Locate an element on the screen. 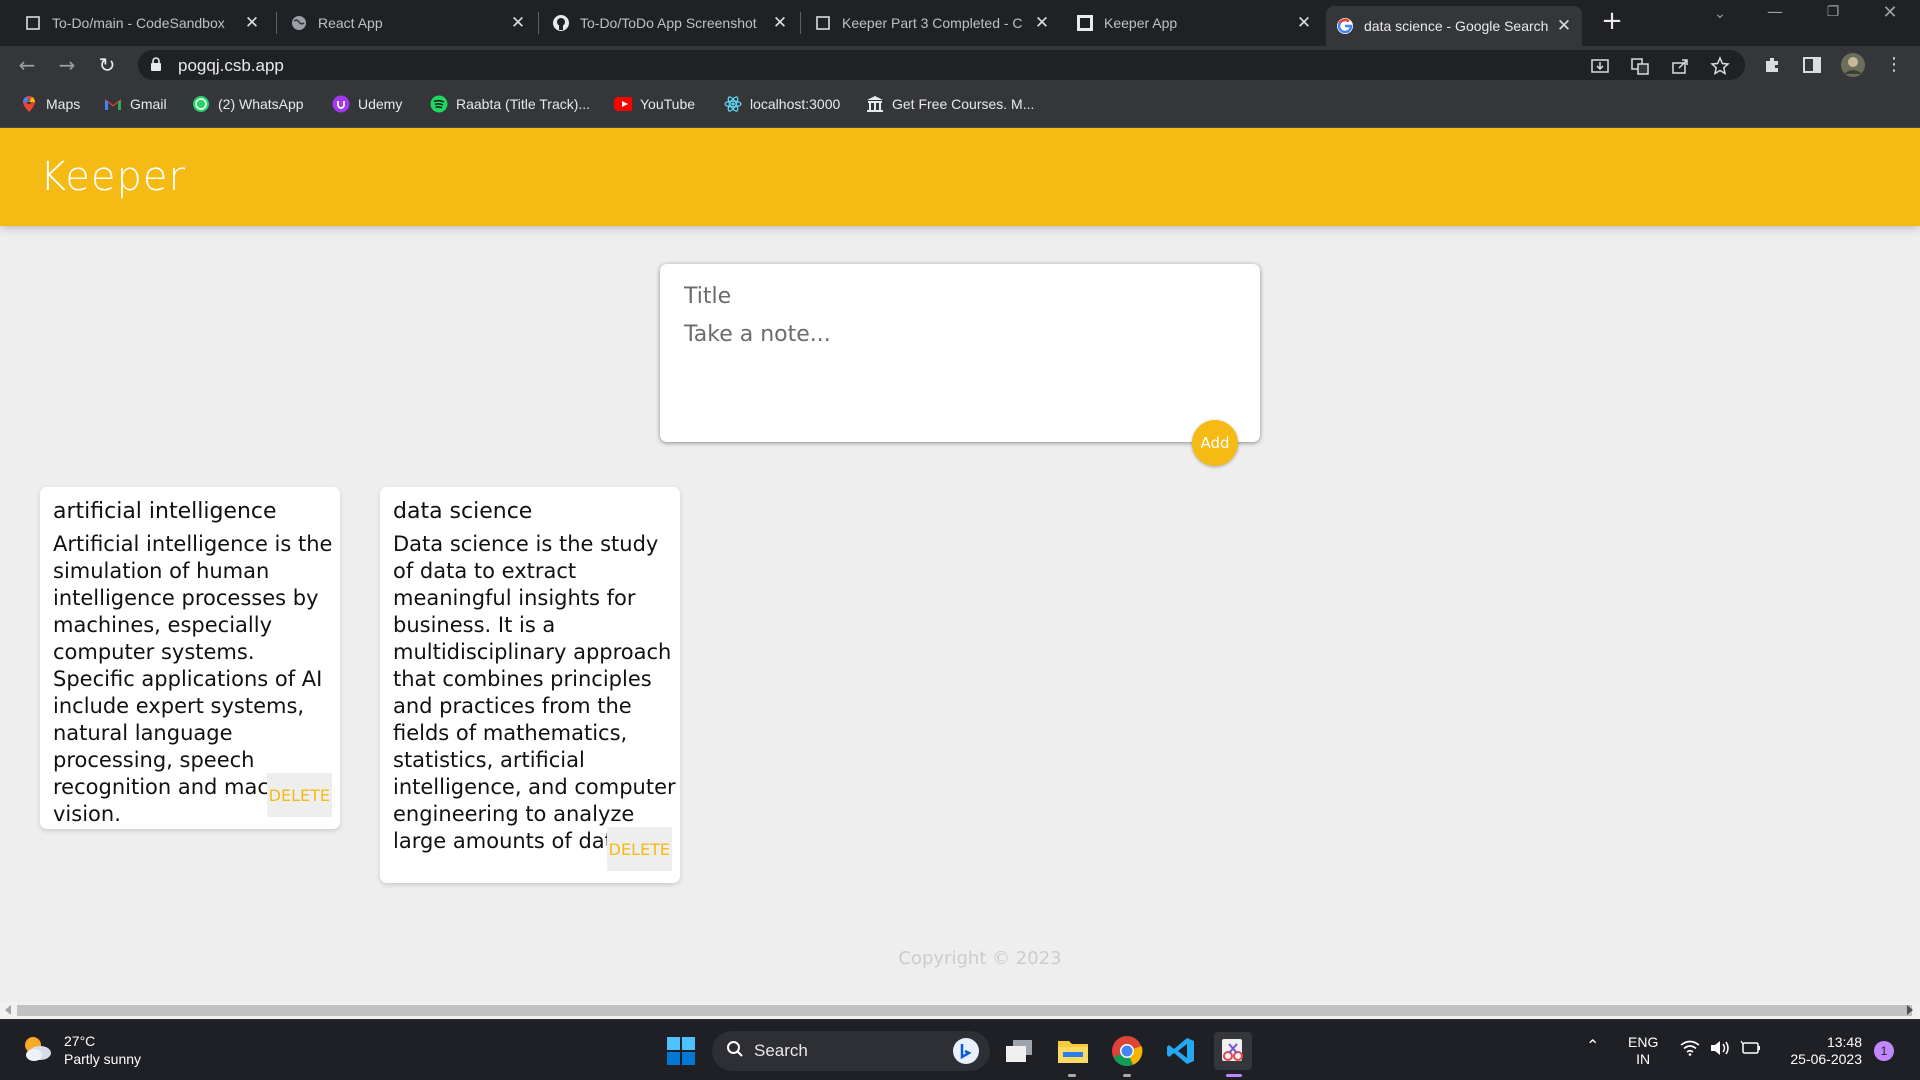 The image size is (1920, 1080). restore-button: ❐ is located at coordinates (1833, 12).